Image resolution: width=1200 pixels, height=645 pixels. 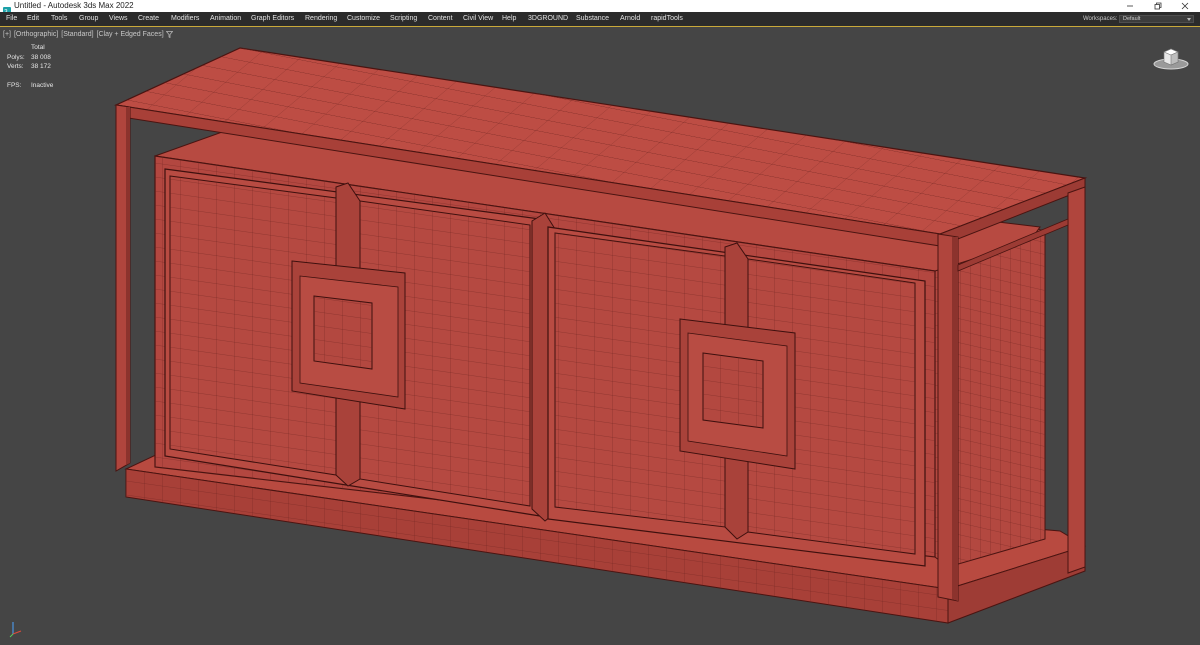 I want to click on menu-rendering: Rendering, so click(x=321, y=19).